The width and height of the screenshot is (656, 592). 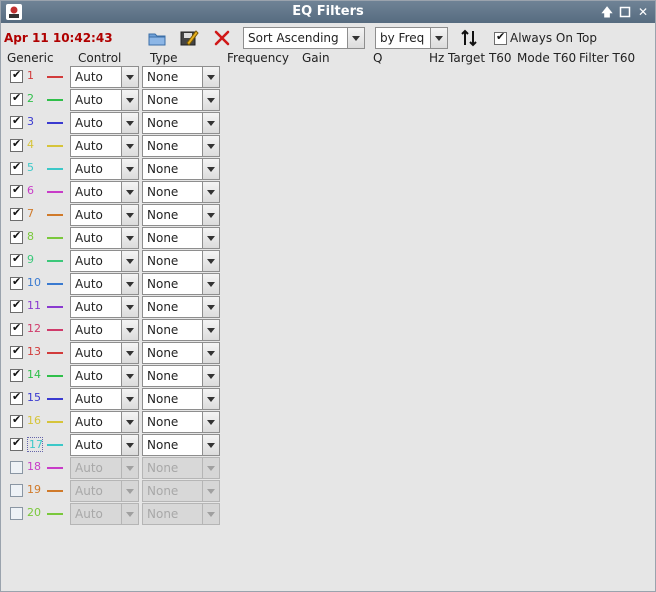 I want to click on filter-row: 17 Auto None, so click(x=116, y=444).